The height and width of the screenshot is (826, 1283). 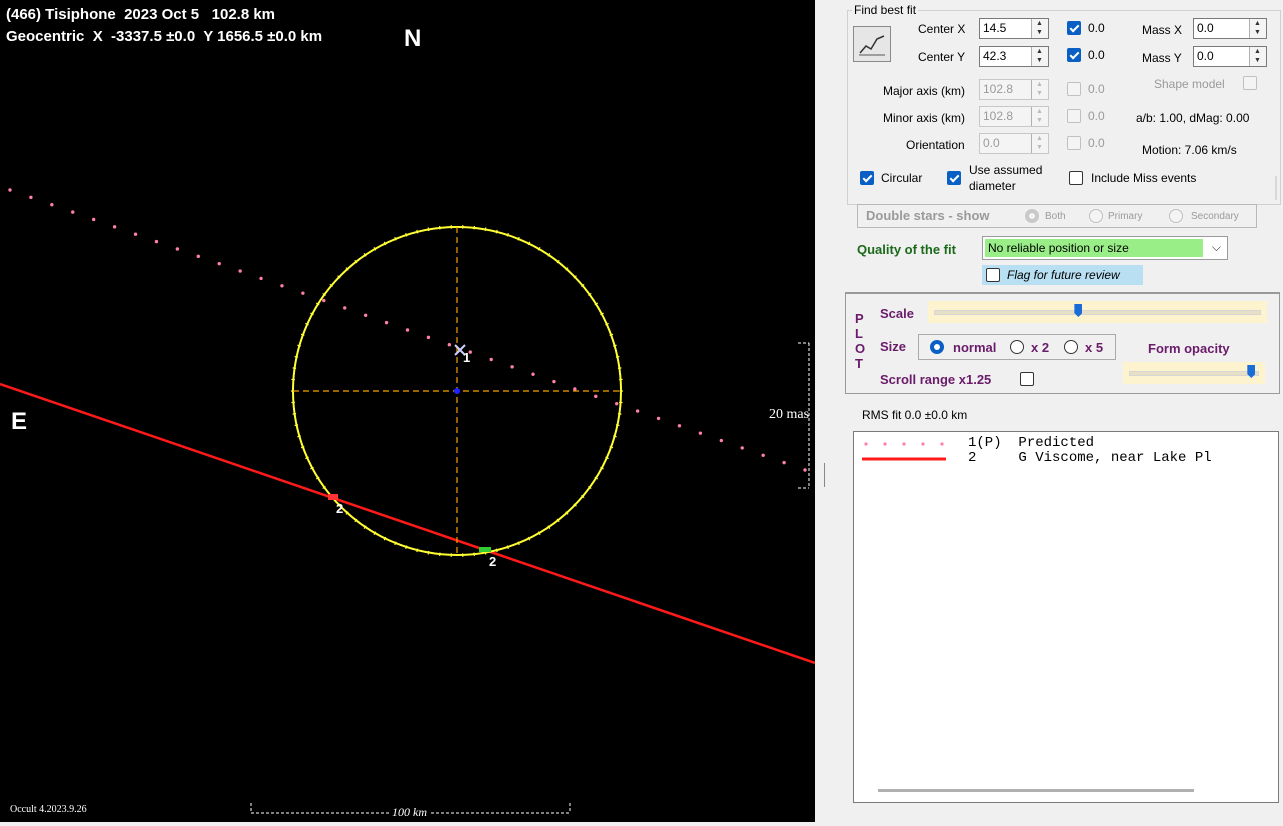 What do you see at coordinates (904, 451) in the screenshot?
I see `legend-swatches` at bounding box center [904, 451].